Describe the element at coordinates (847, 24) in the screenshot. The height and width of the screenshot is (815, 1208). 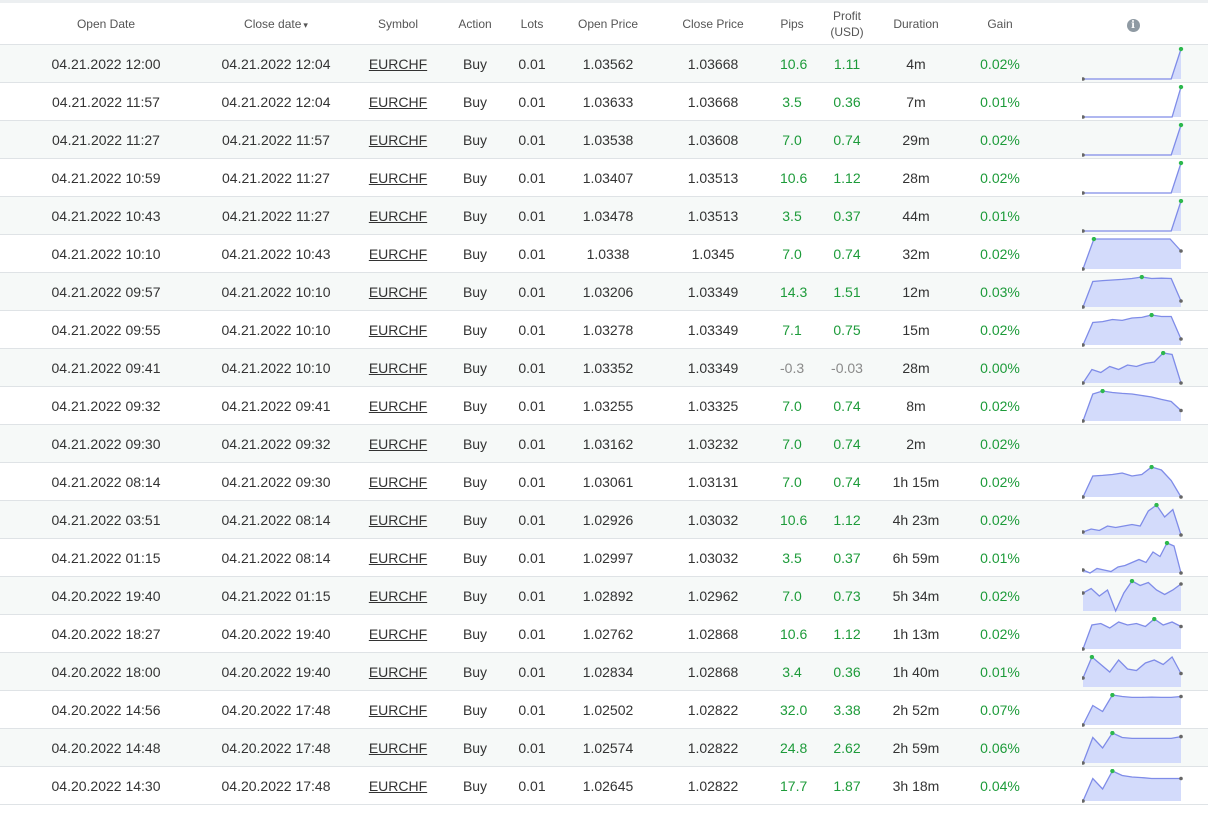
I see `col-profit: Profit (USD)` at that location.